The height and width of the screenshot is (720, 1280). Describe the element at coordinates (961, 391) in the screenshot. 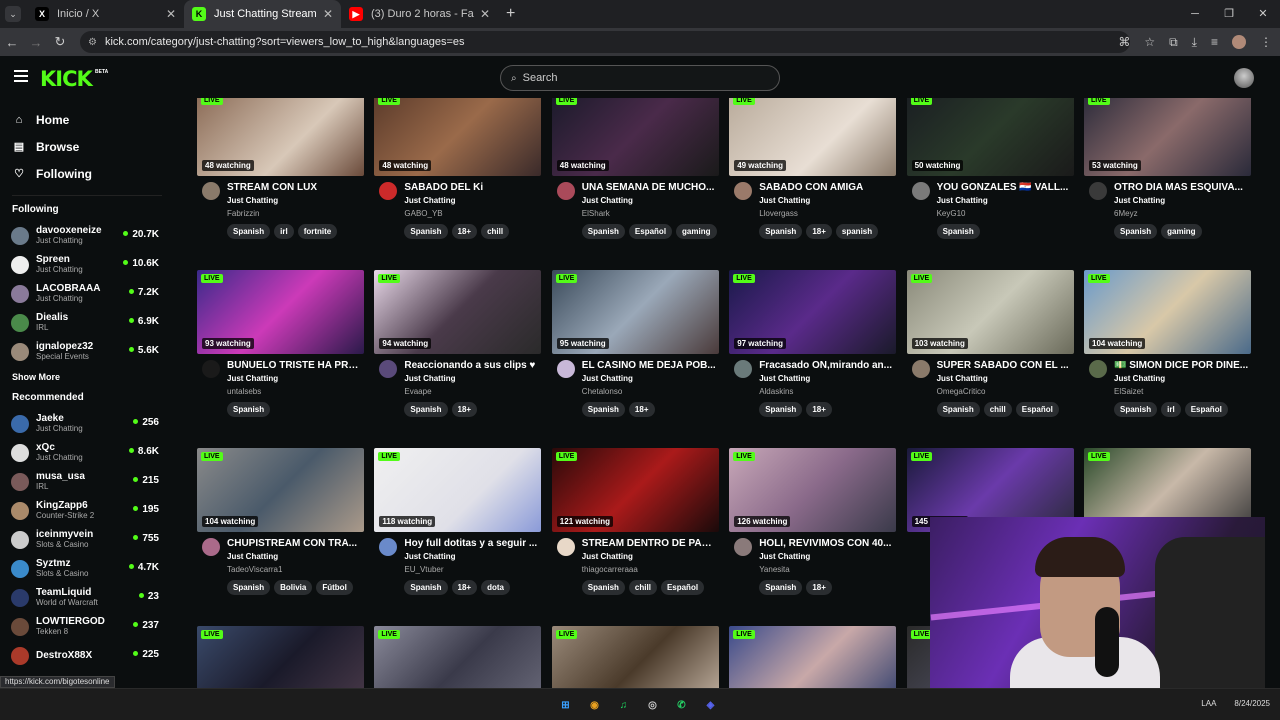

I see `streamer-name: OmegaCritico` at that location.